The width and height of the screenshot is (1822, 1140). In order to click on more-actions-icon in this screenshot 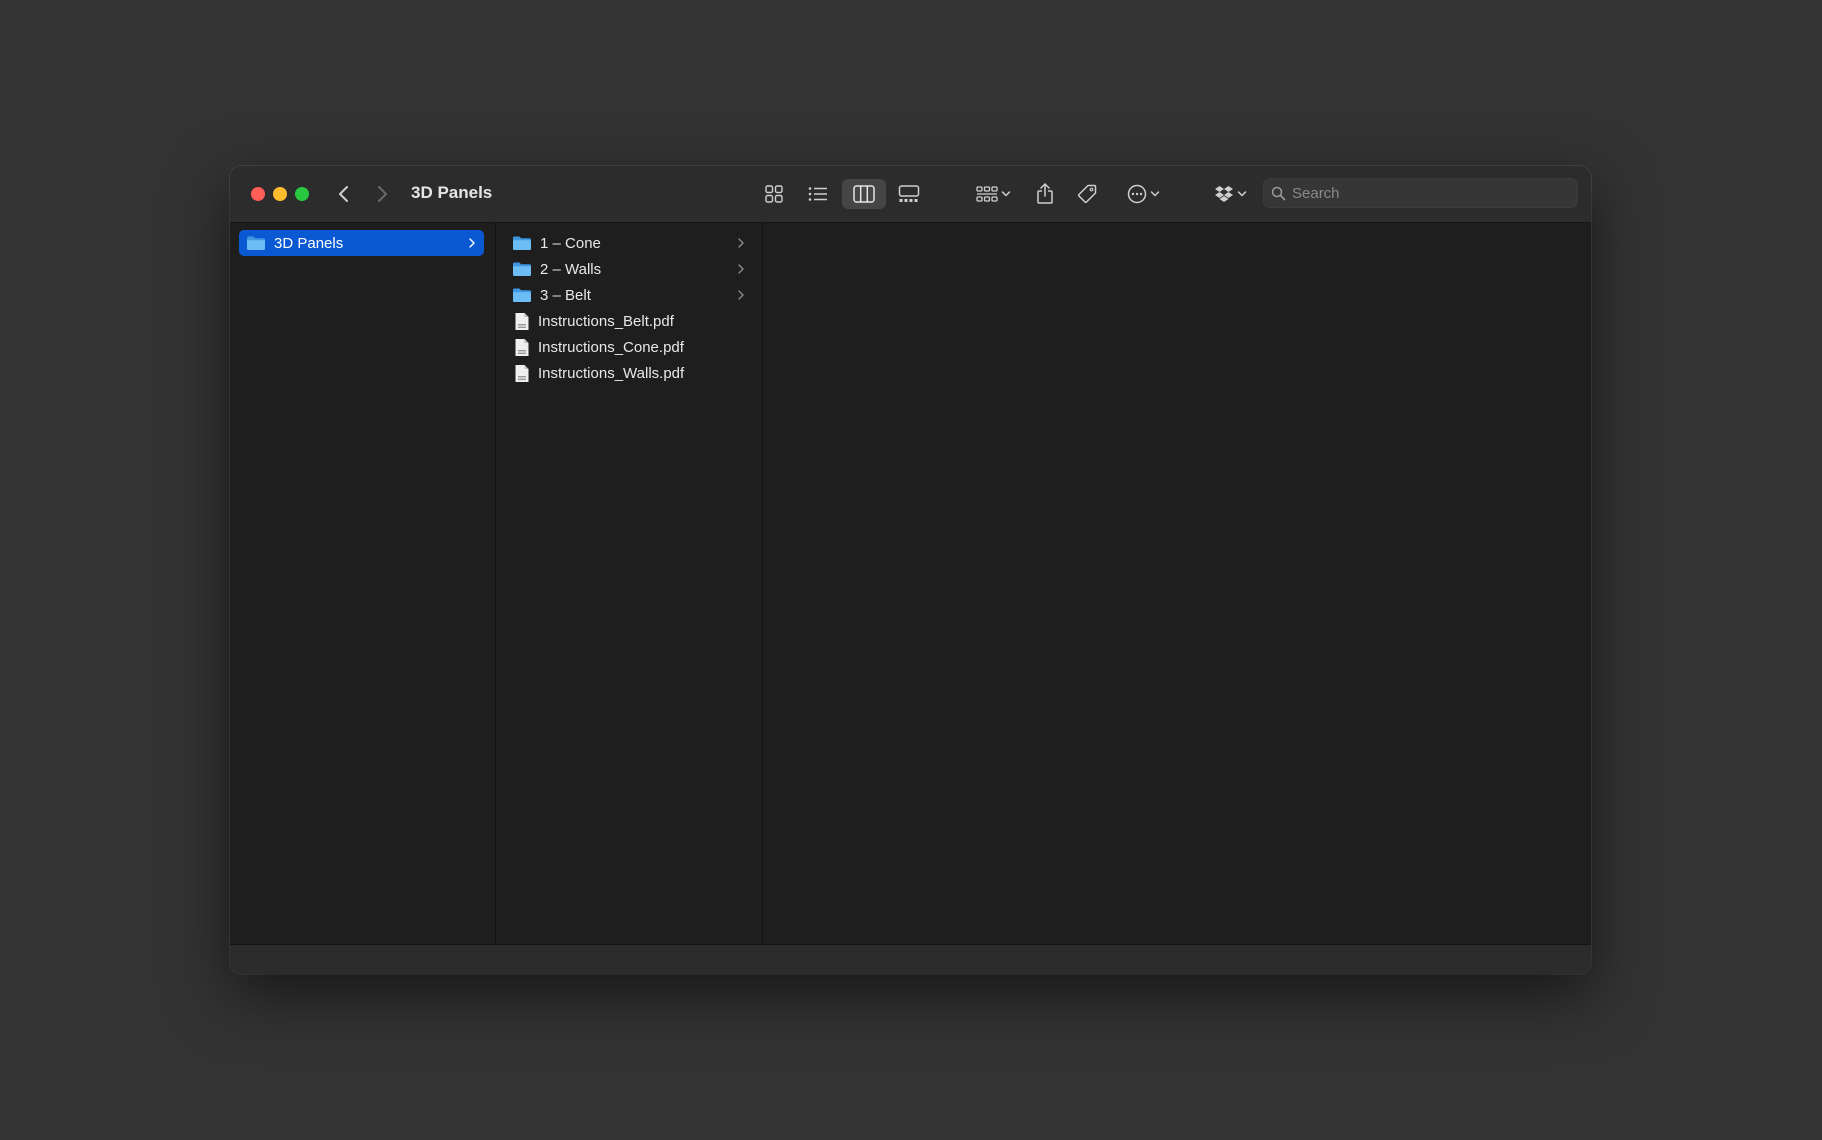, I will do `click(1136, 194)`.